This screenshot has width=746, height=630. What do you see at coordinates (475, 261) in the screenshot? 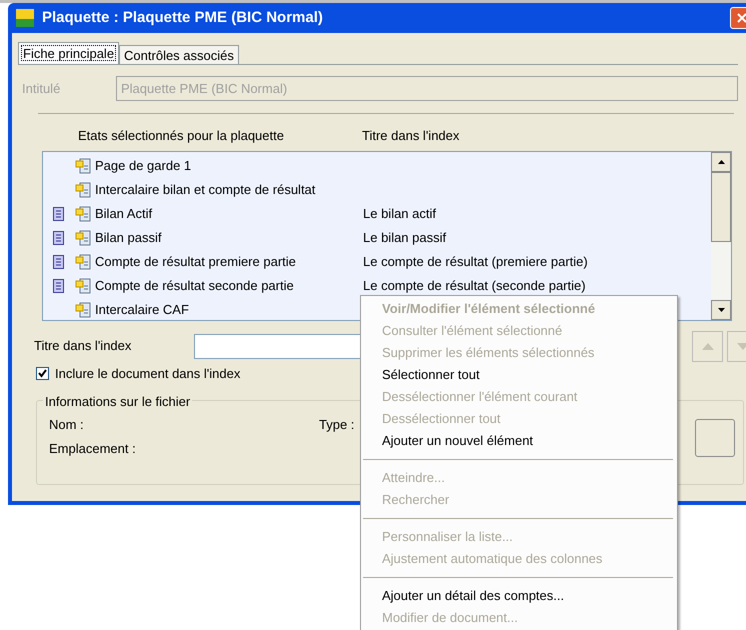
I see `table-cell-text: Le compte de résultat (premiere partie)` at bounding box center [475, 261].